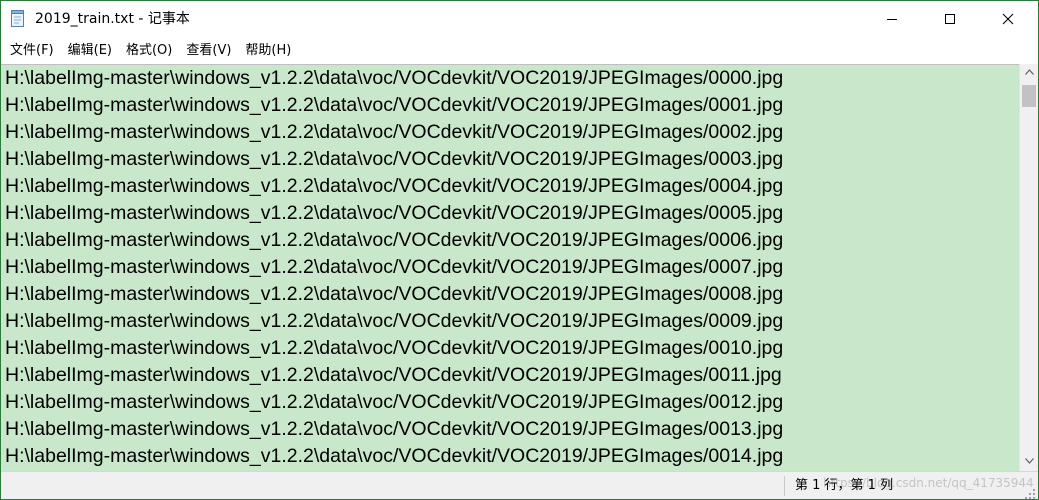 This screenshot has height=500, width=1039. I want to click on cursor-position: 第 1 行，第 1 列, so click(844, 485).